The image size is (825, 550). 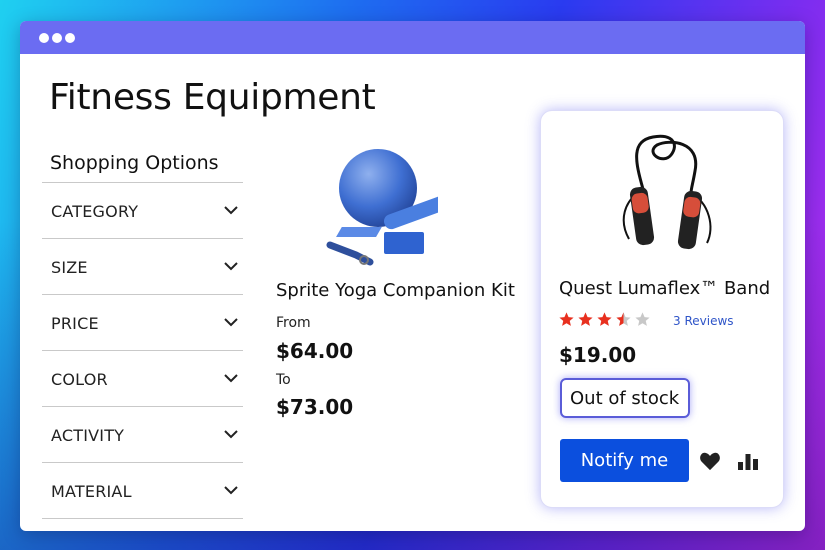 I want to click on filter-label: MATERIAL, so click(x=91, y=491).